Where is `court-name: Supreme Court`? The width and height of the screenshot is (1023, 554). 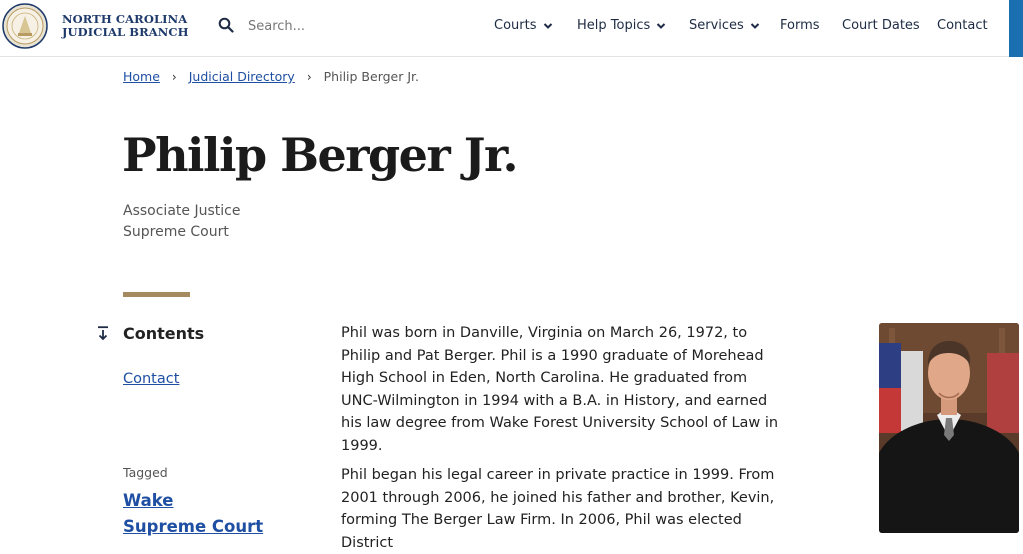 court-name: Supreme Court is located at coordinates (176, 232).